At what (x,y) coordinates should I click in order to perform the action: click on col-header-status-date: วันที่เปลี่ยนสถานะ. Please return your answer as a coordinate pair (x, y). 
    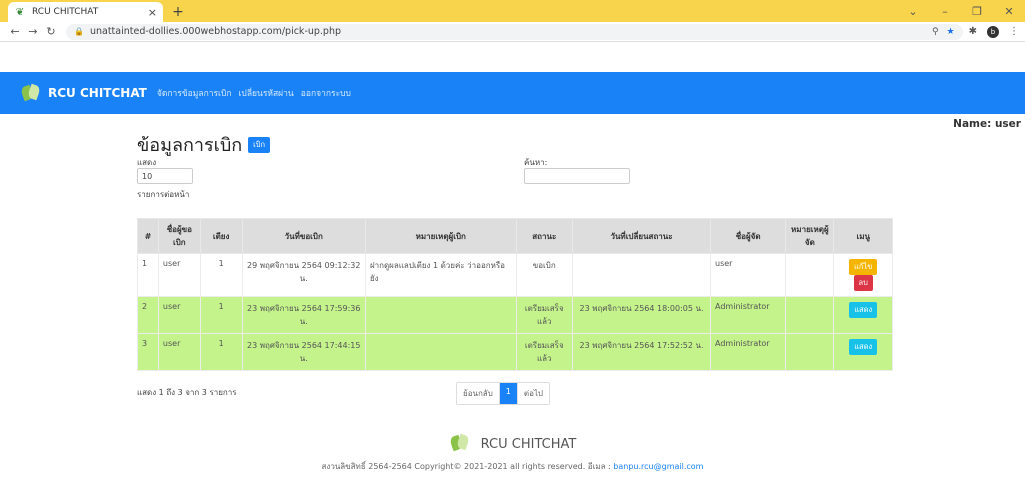
    Looking at the image, I should click on (641, 236).